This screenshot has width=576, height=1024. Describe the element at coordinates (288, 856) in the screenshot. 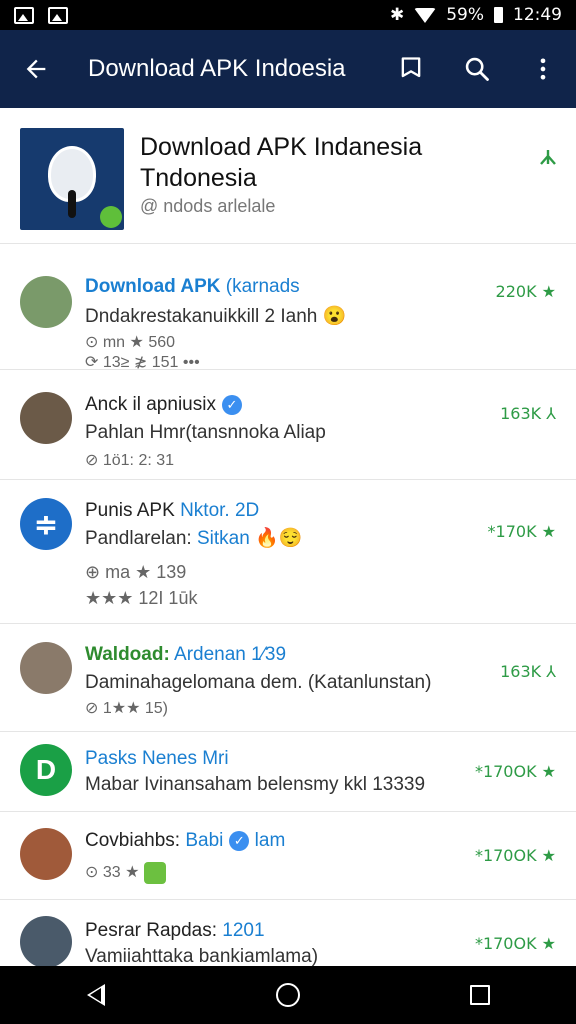

I see `list-item: Covbiahbs: Babi ✓ lam ⊙ 33 ★ *170OK ★` at that location.